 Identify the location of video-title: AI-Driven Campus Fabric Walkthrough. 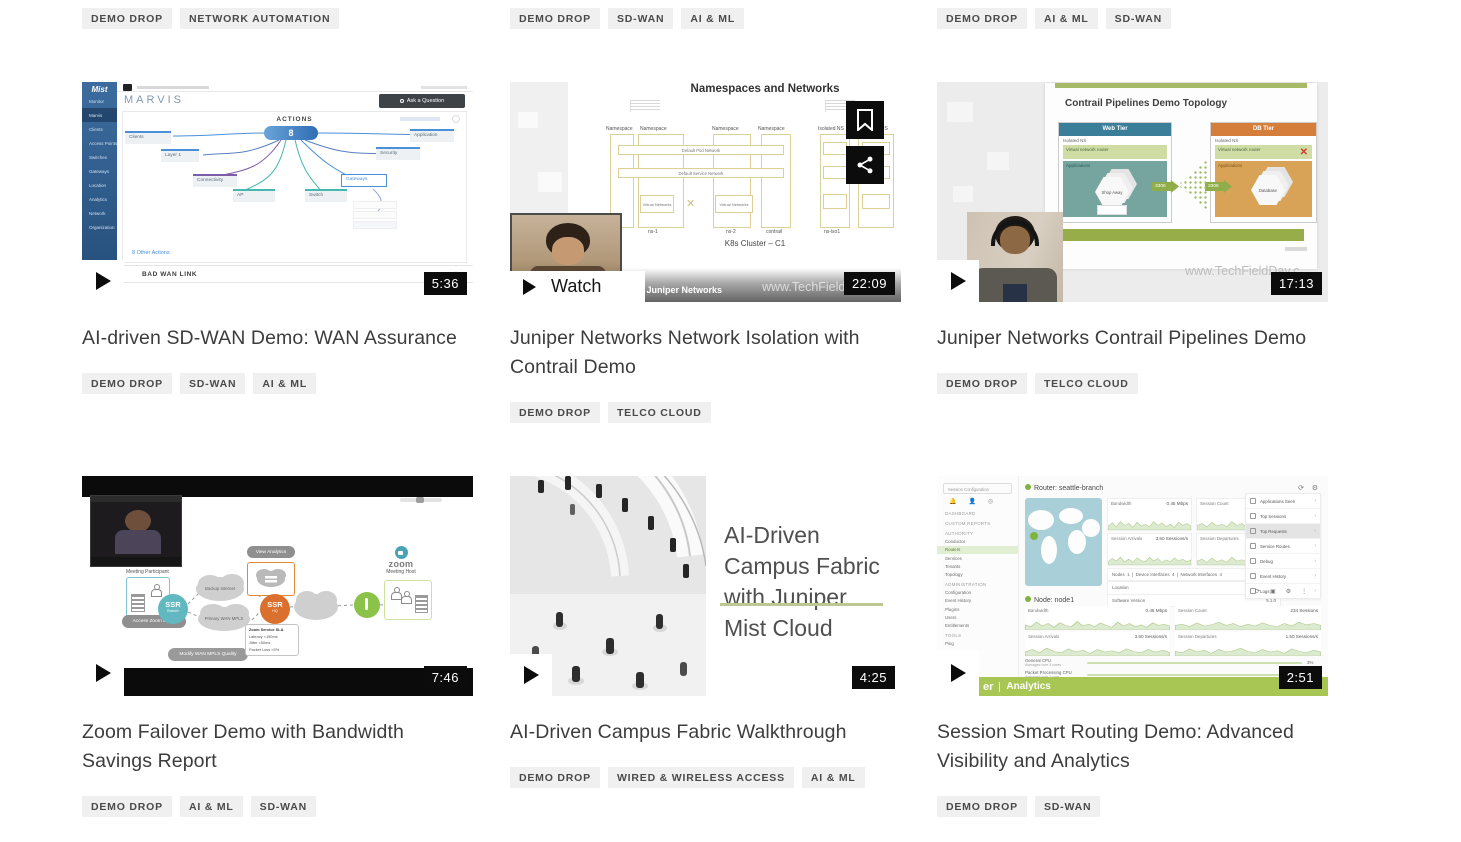
(705, 732).